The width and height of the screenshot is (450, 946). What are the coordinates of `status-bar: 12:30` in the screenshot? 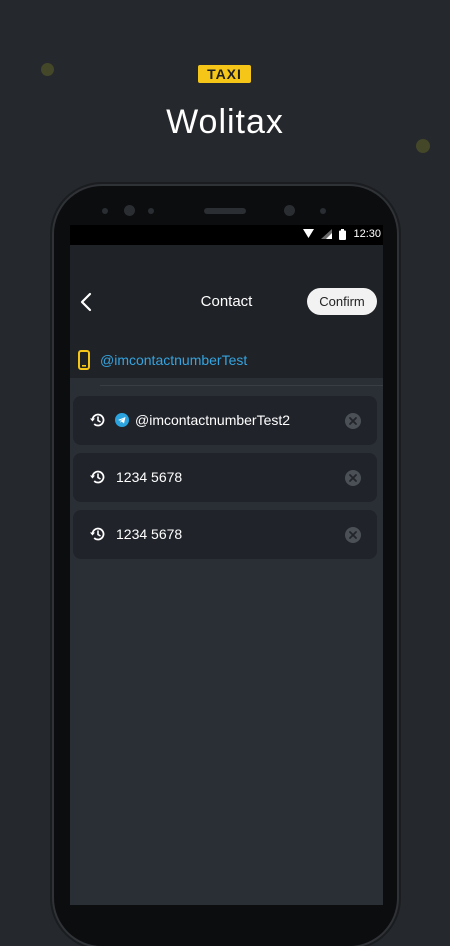 It's located at (226, 235).